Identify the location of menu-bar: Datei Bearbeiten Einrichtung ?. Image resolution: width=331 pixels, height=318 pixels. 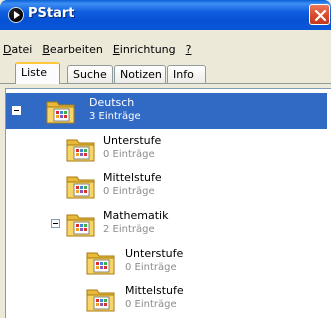
(165, 49).